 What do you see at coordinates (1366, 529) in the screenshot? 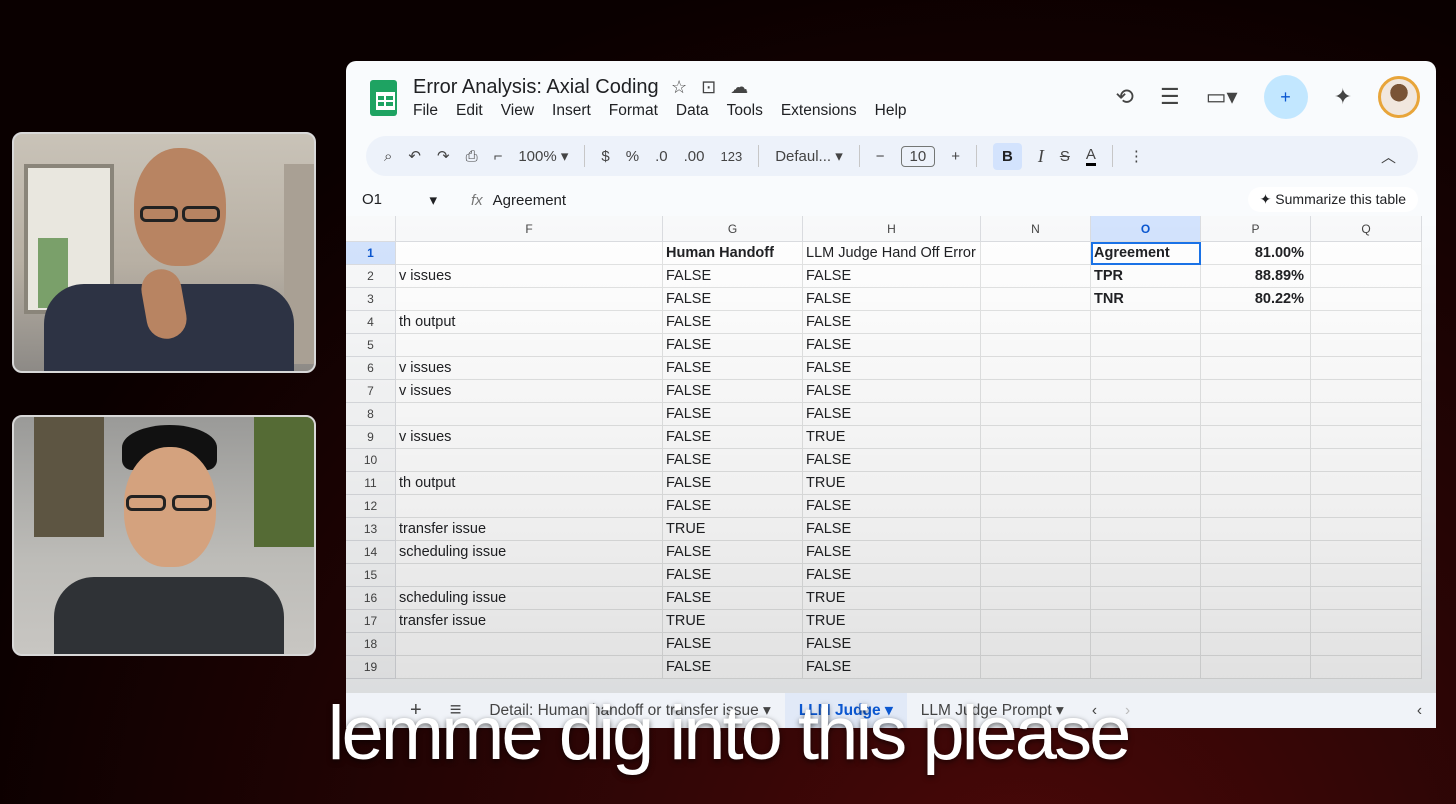
I see `cell-q13` at bounding box center [1366, 529].